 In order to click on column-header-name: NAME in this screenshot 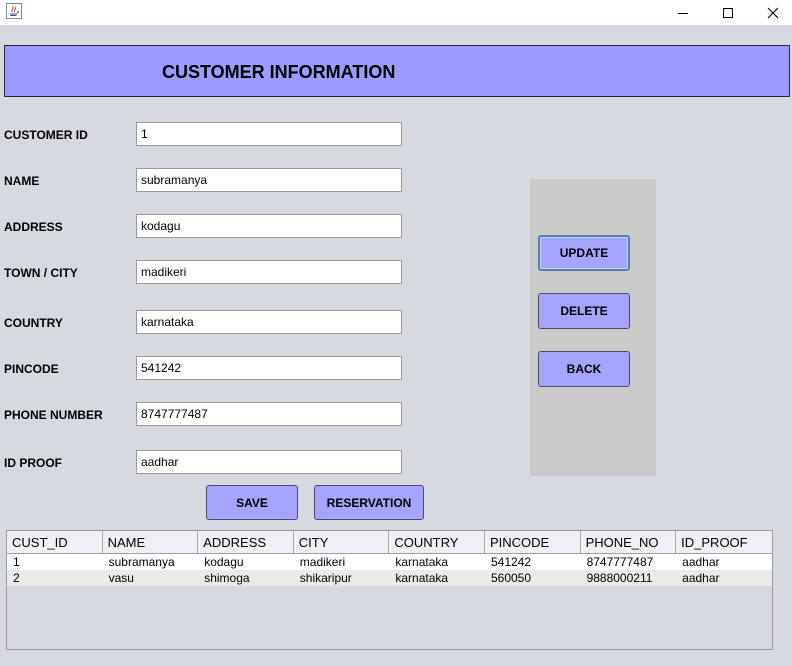, I will do `click(151, 542)`.